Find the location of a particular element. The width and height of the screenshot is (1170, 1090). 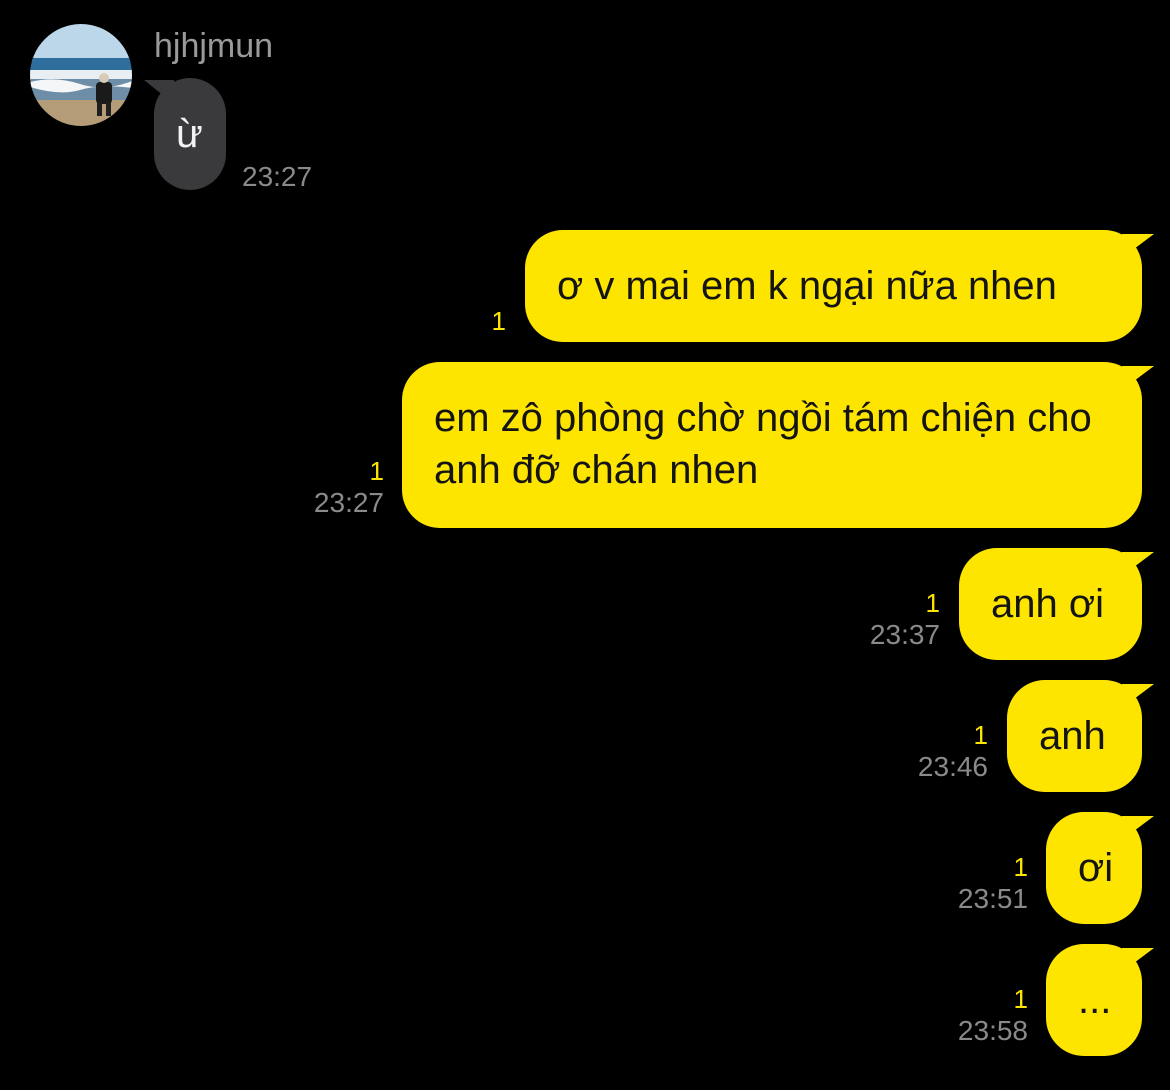

message-timestamp: 23:46 is located at coordinates (952, 766).